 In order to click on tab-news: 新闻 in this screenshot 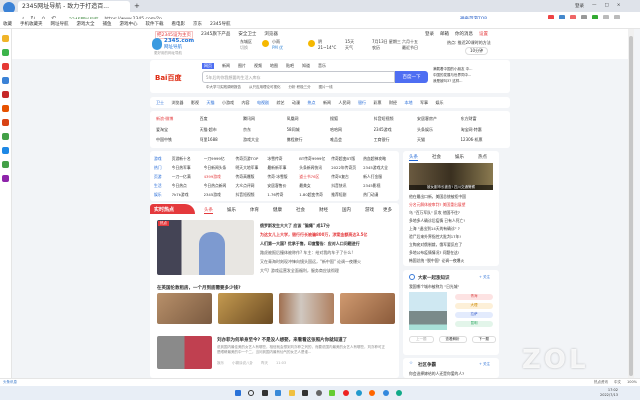, I will do `click(226, 66)`.